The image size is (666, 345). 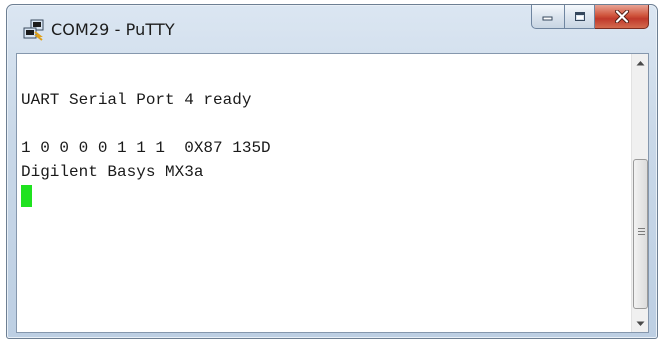 I want to click on grip-icon, so click(x=641, y=232).